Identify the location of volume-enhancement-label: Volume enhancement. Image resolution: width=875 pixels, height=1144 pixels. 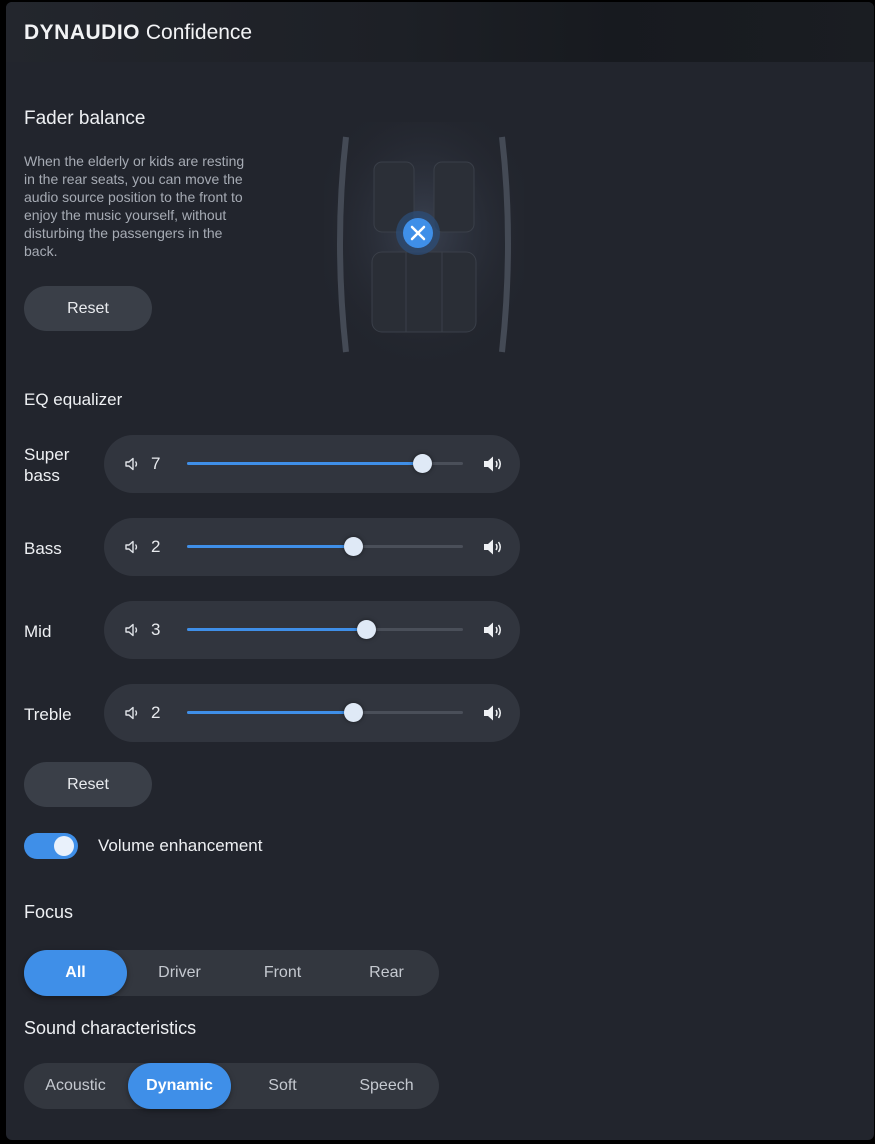
(180, 845).